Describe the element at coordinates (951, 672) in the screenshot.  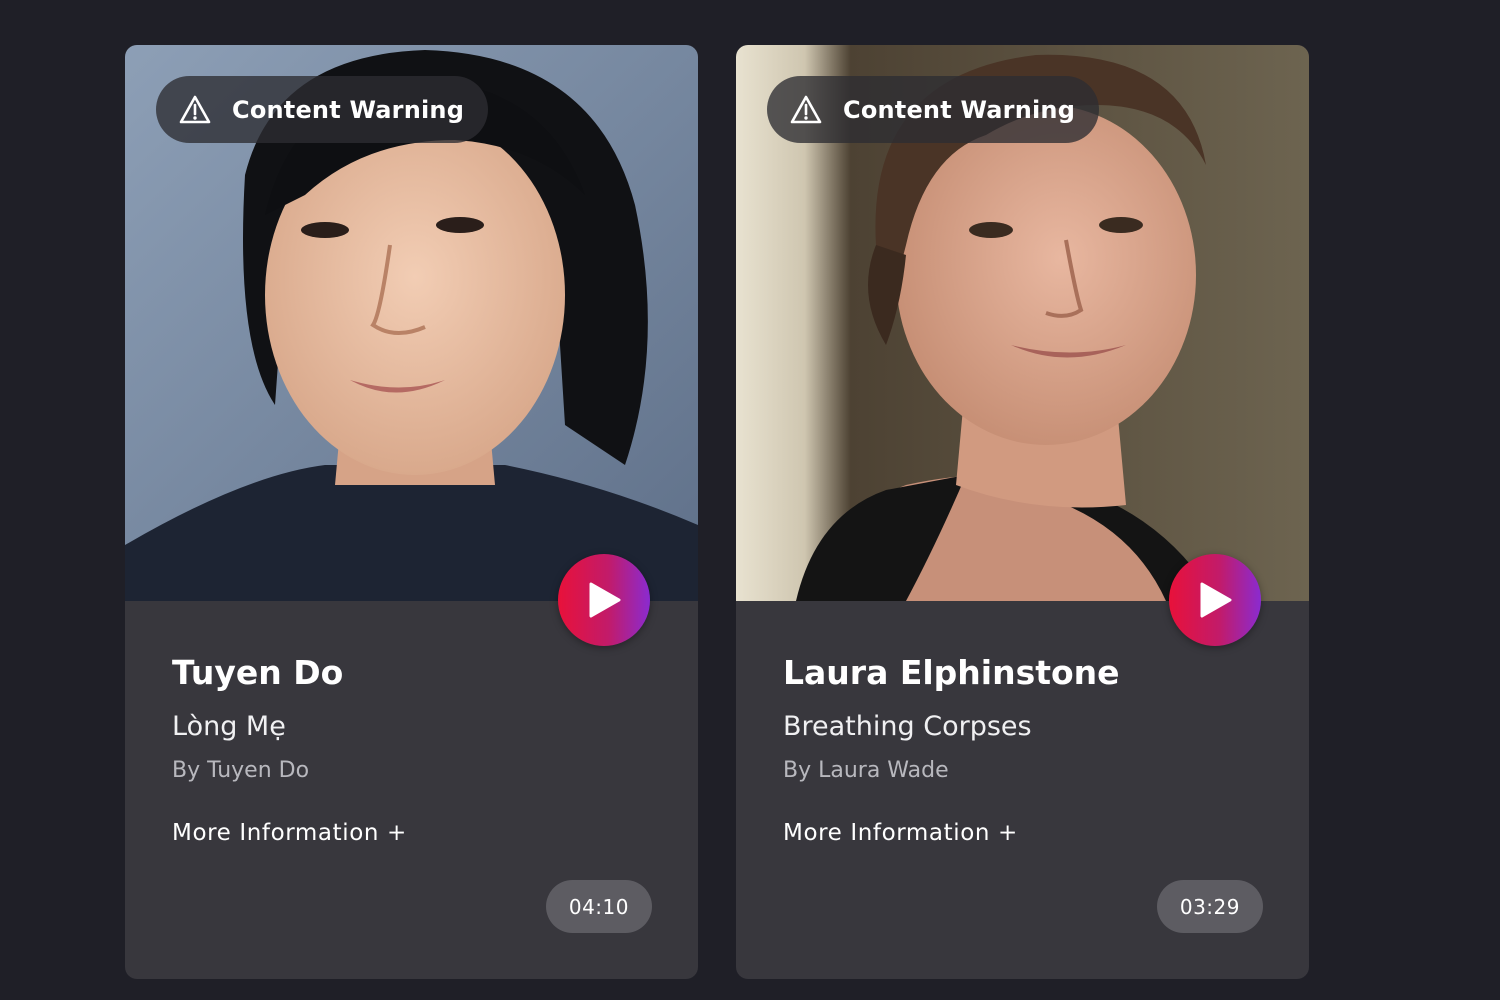
I see `performer-name: Laura Elphinstone` at that location.